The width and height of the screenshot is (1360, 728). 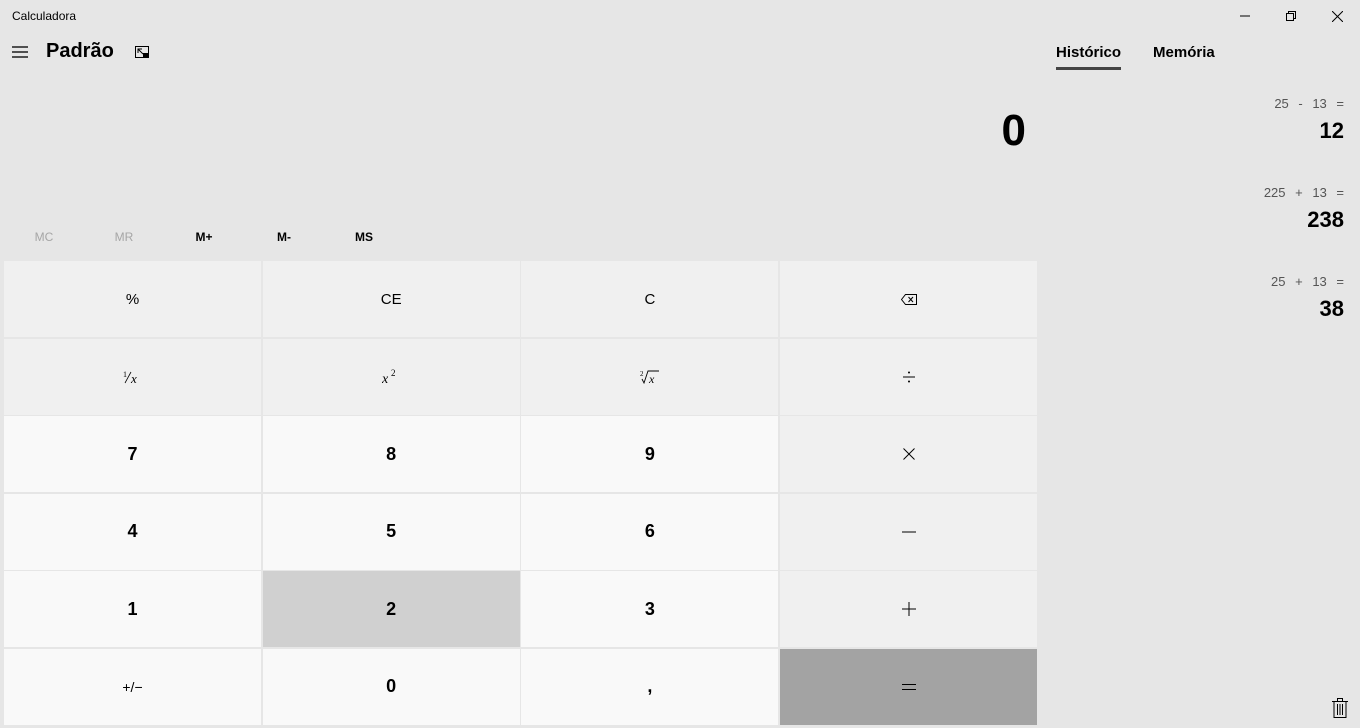 I want to click on square-root-icon: 2x, so click(x=649, y=377).